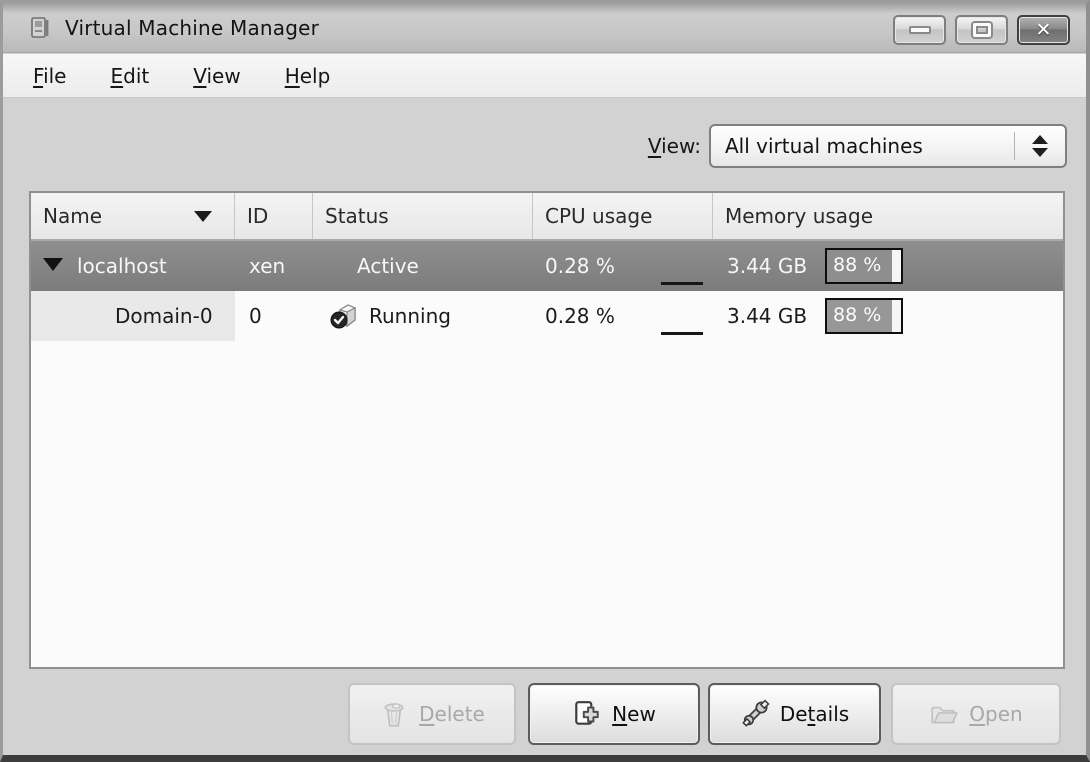  I want to click on window-title: Virtual Machine Manager, so click(192, 27).